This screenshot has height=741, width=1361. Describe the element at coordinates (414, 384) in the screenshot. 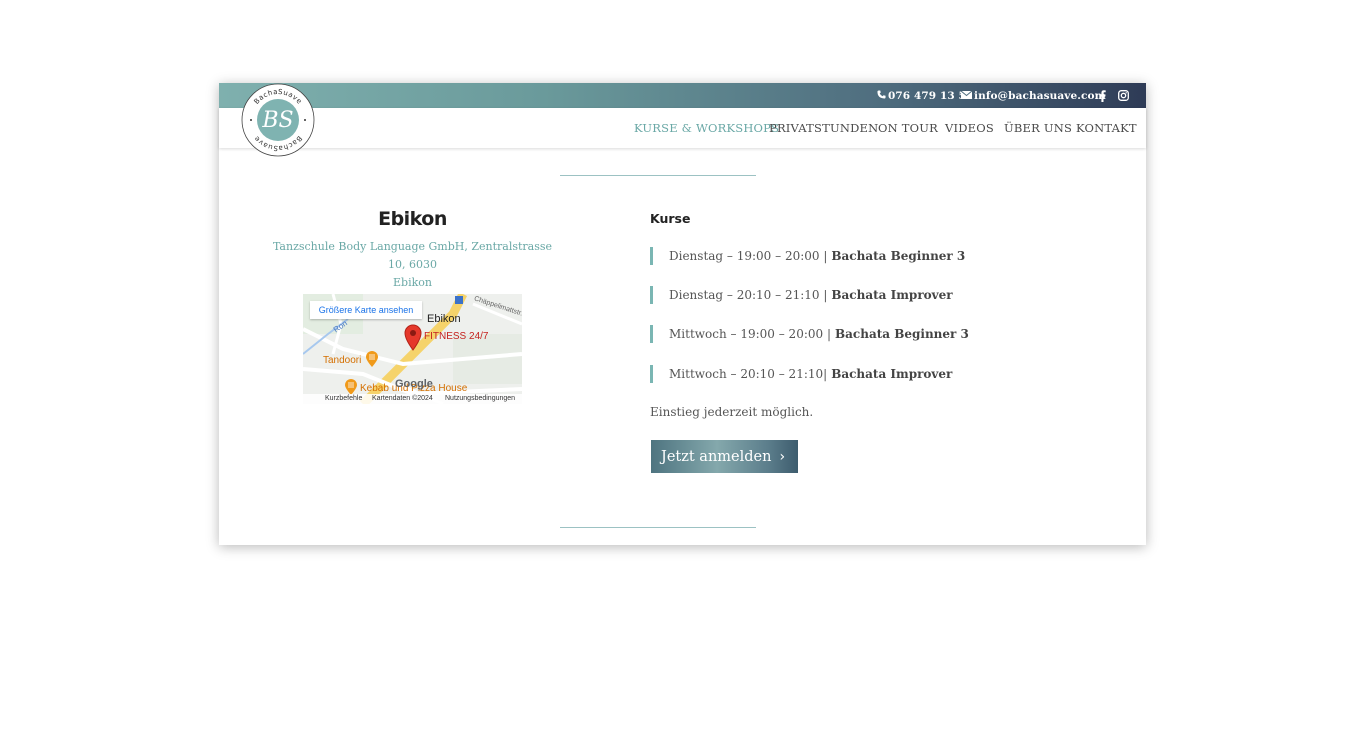

I see `google-logo: Google` at that location.